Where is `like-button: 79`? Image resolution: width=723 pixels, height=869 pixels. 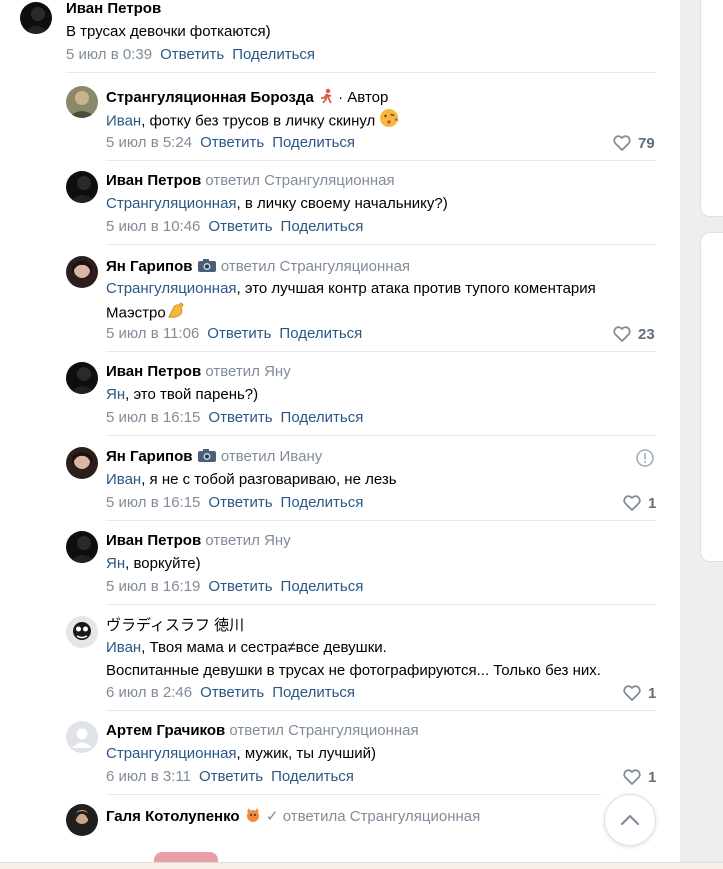
like-button: 79 is located at coordinates (633, 143).